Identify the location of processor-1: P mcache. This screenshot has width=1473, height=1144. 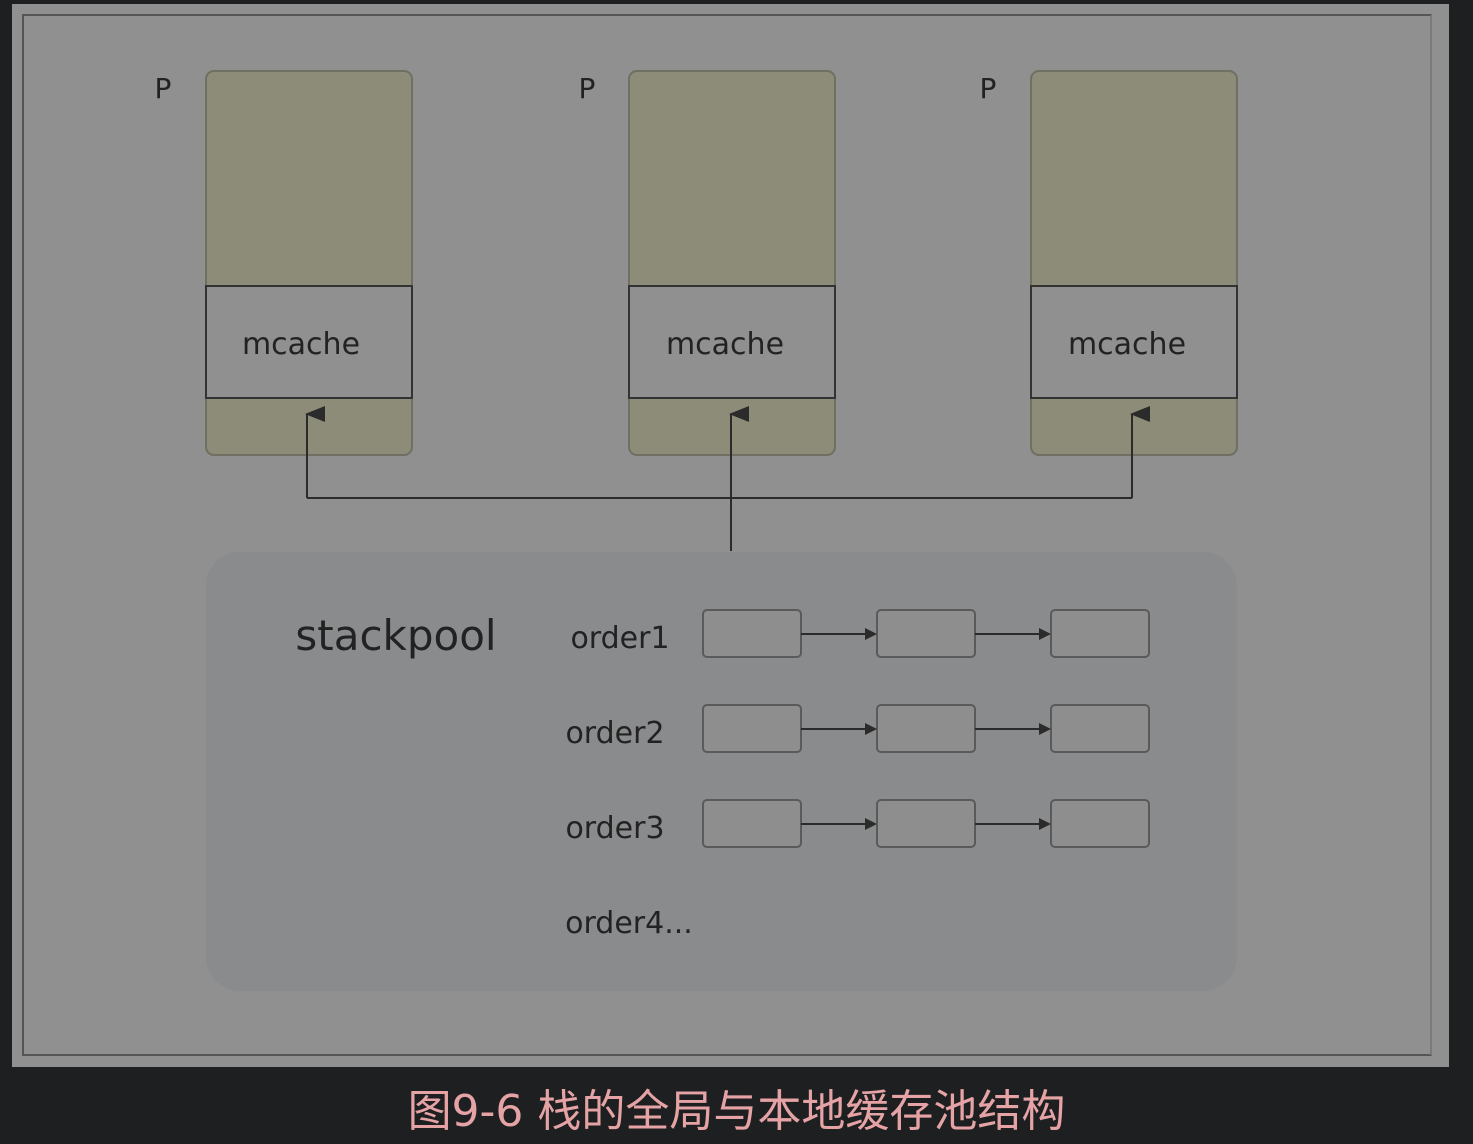
(284, 263).